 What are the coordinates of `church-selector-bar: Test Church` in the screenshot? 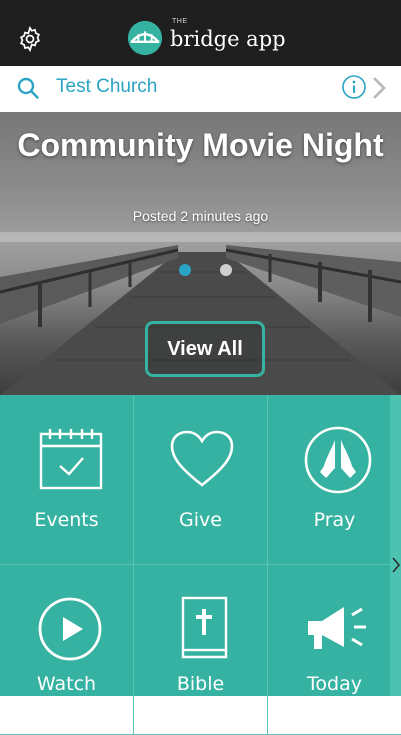 It's located at (200, 89).